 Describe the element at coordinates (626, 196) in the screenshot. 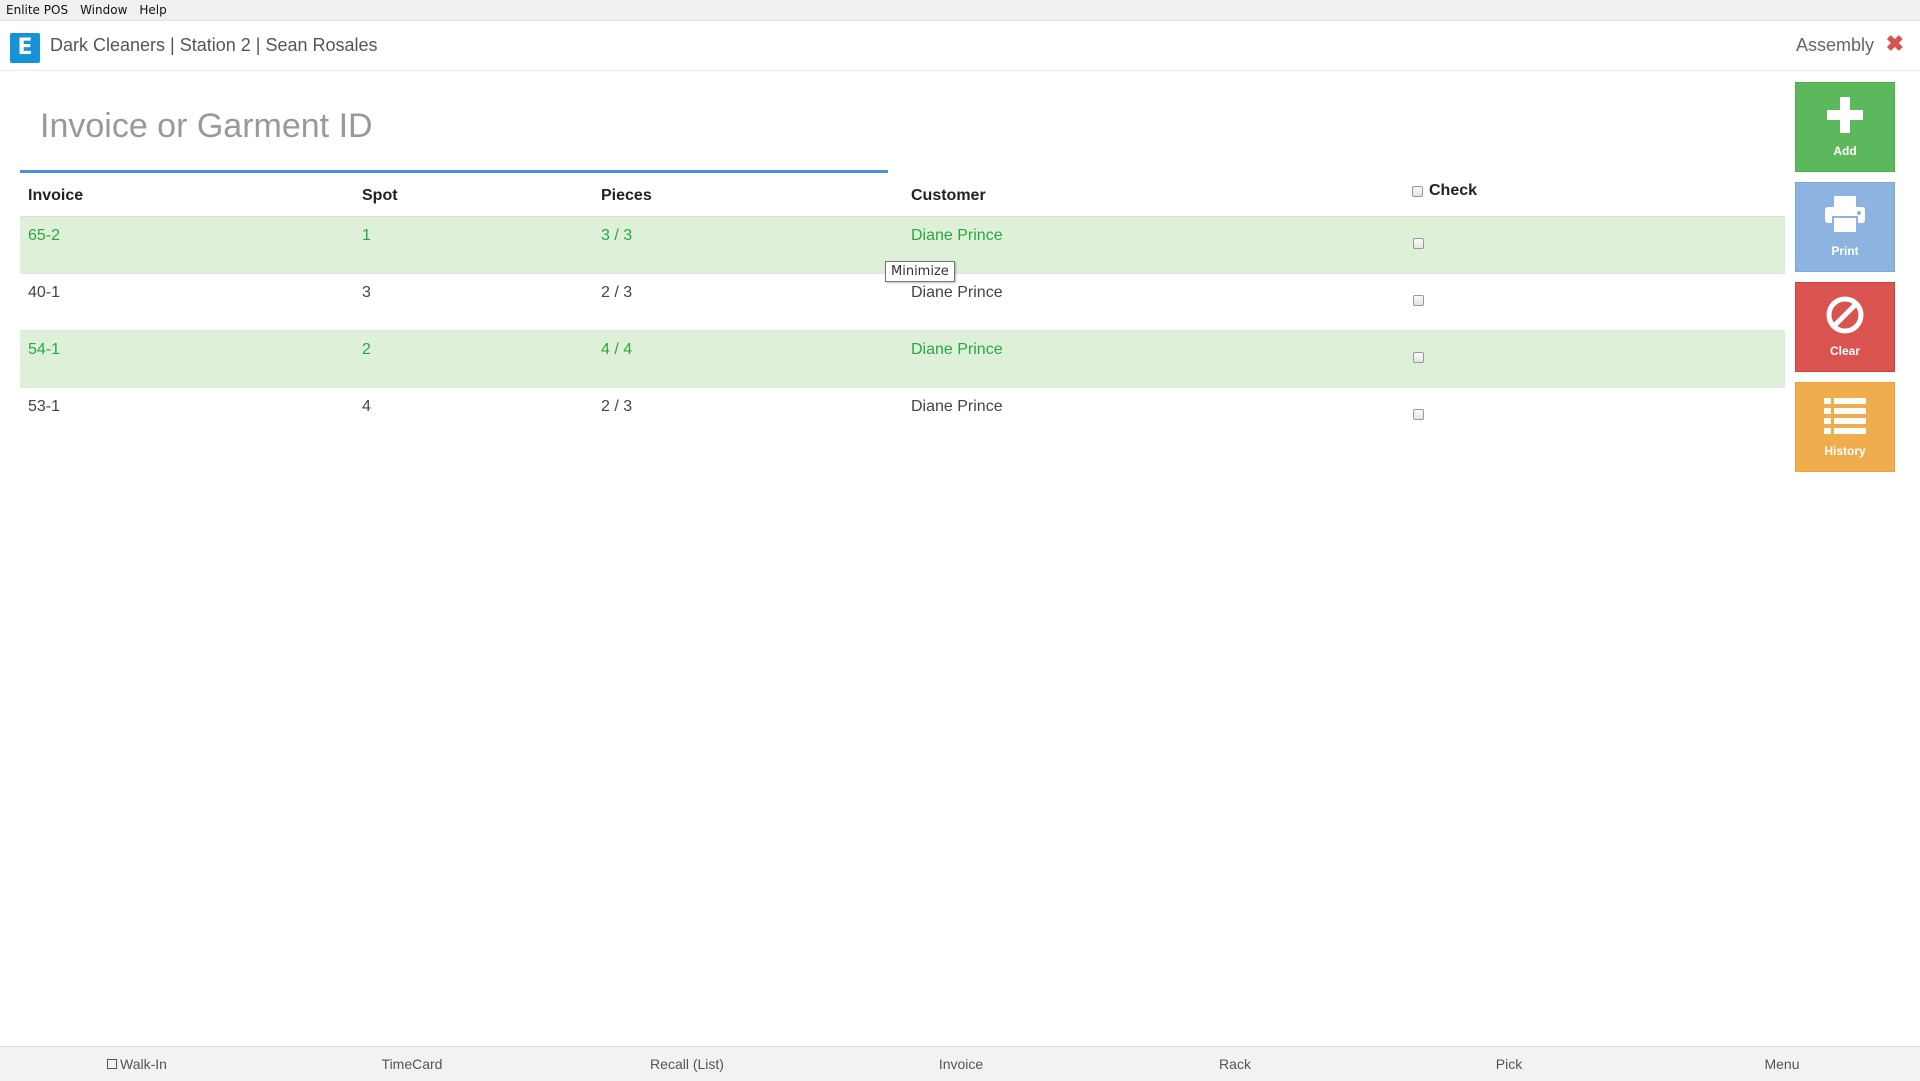

I see `column-header-pieces: Pieces` at that location.